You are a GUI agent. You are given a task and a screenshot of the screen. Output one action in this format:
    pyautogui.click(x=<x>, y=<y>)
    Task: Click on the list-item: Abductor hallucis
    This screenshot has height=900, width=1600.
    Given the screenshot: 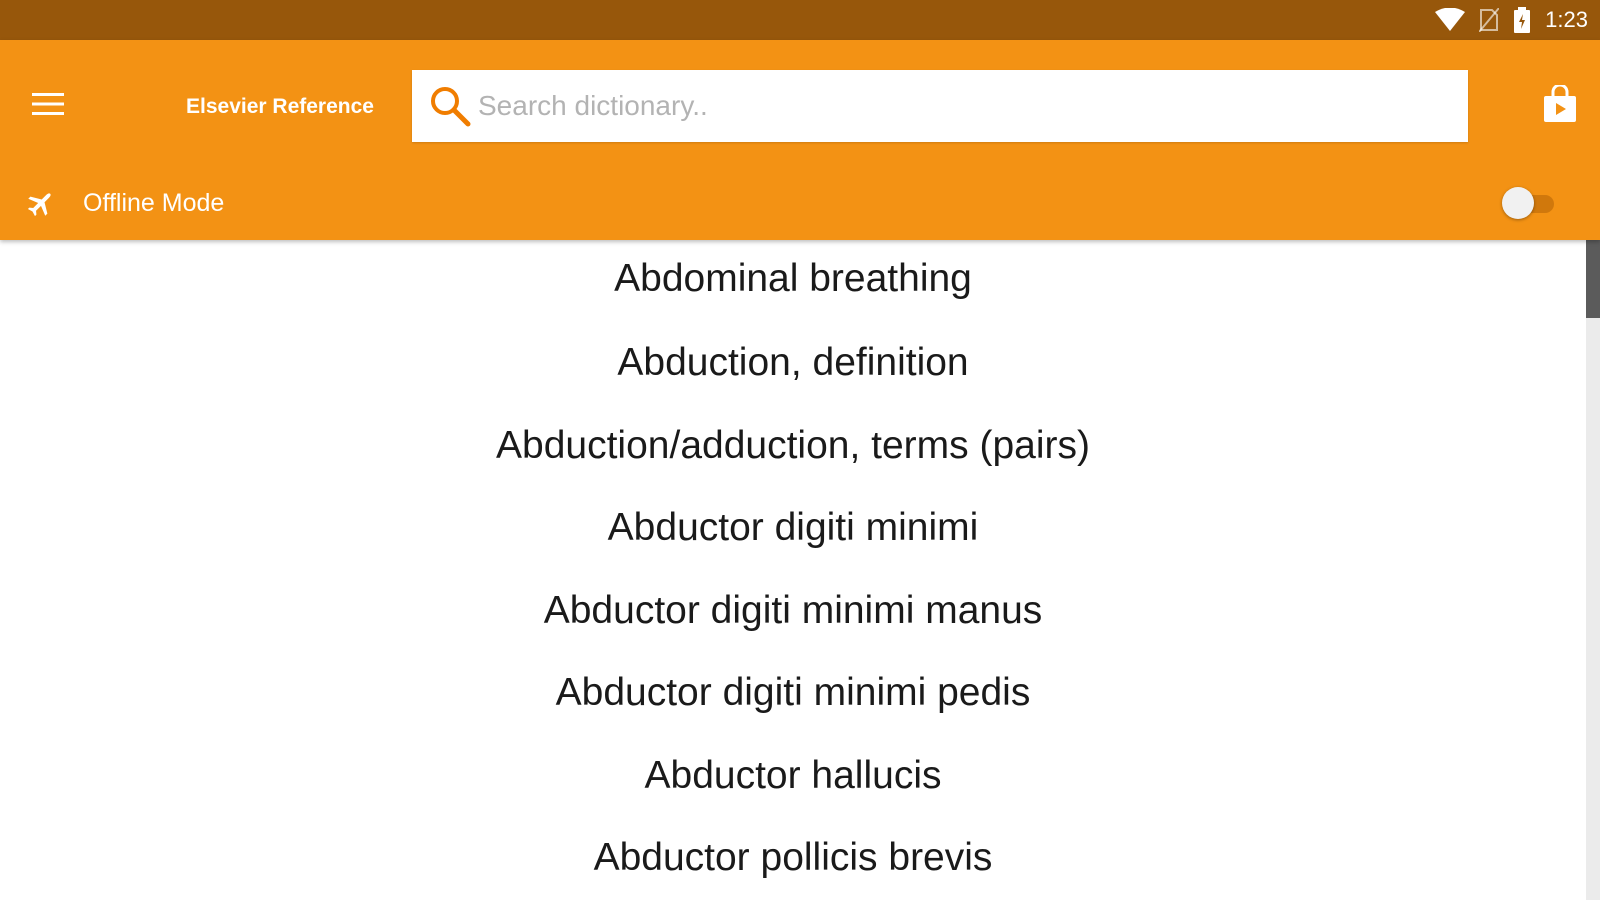 What is the action you would take?
    pyautogui.click(x=793, y=776)
    